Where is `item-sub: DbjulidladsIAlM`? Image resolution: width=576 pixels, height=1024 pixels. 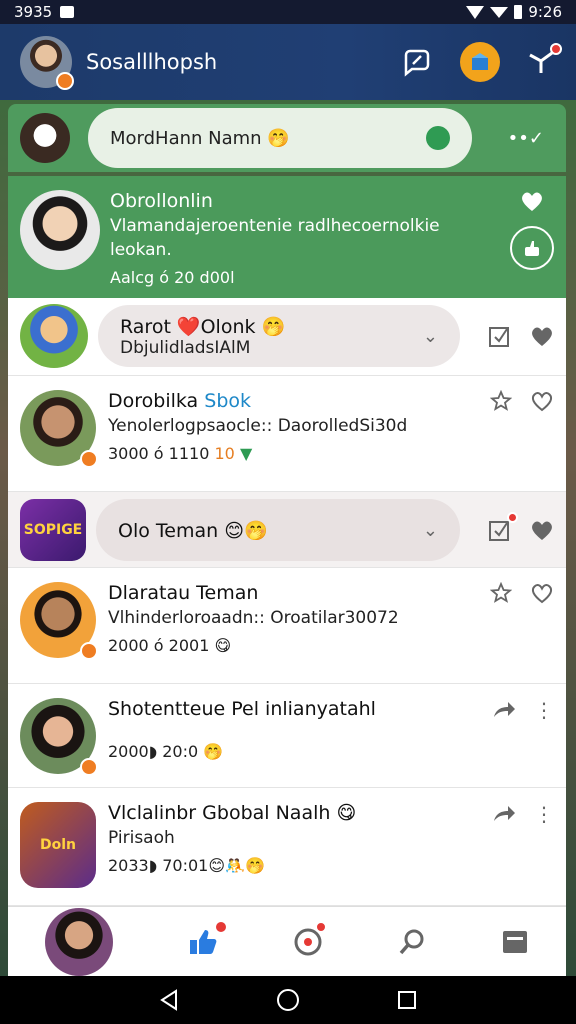 item-sub: DbjulidladsIAlM is located at coordinates (185, 347).